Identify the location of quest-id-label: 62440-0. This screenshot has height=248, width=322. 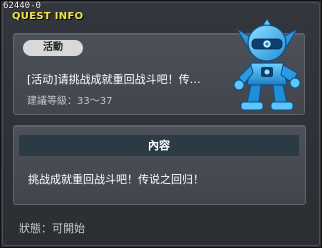
(22, 6).